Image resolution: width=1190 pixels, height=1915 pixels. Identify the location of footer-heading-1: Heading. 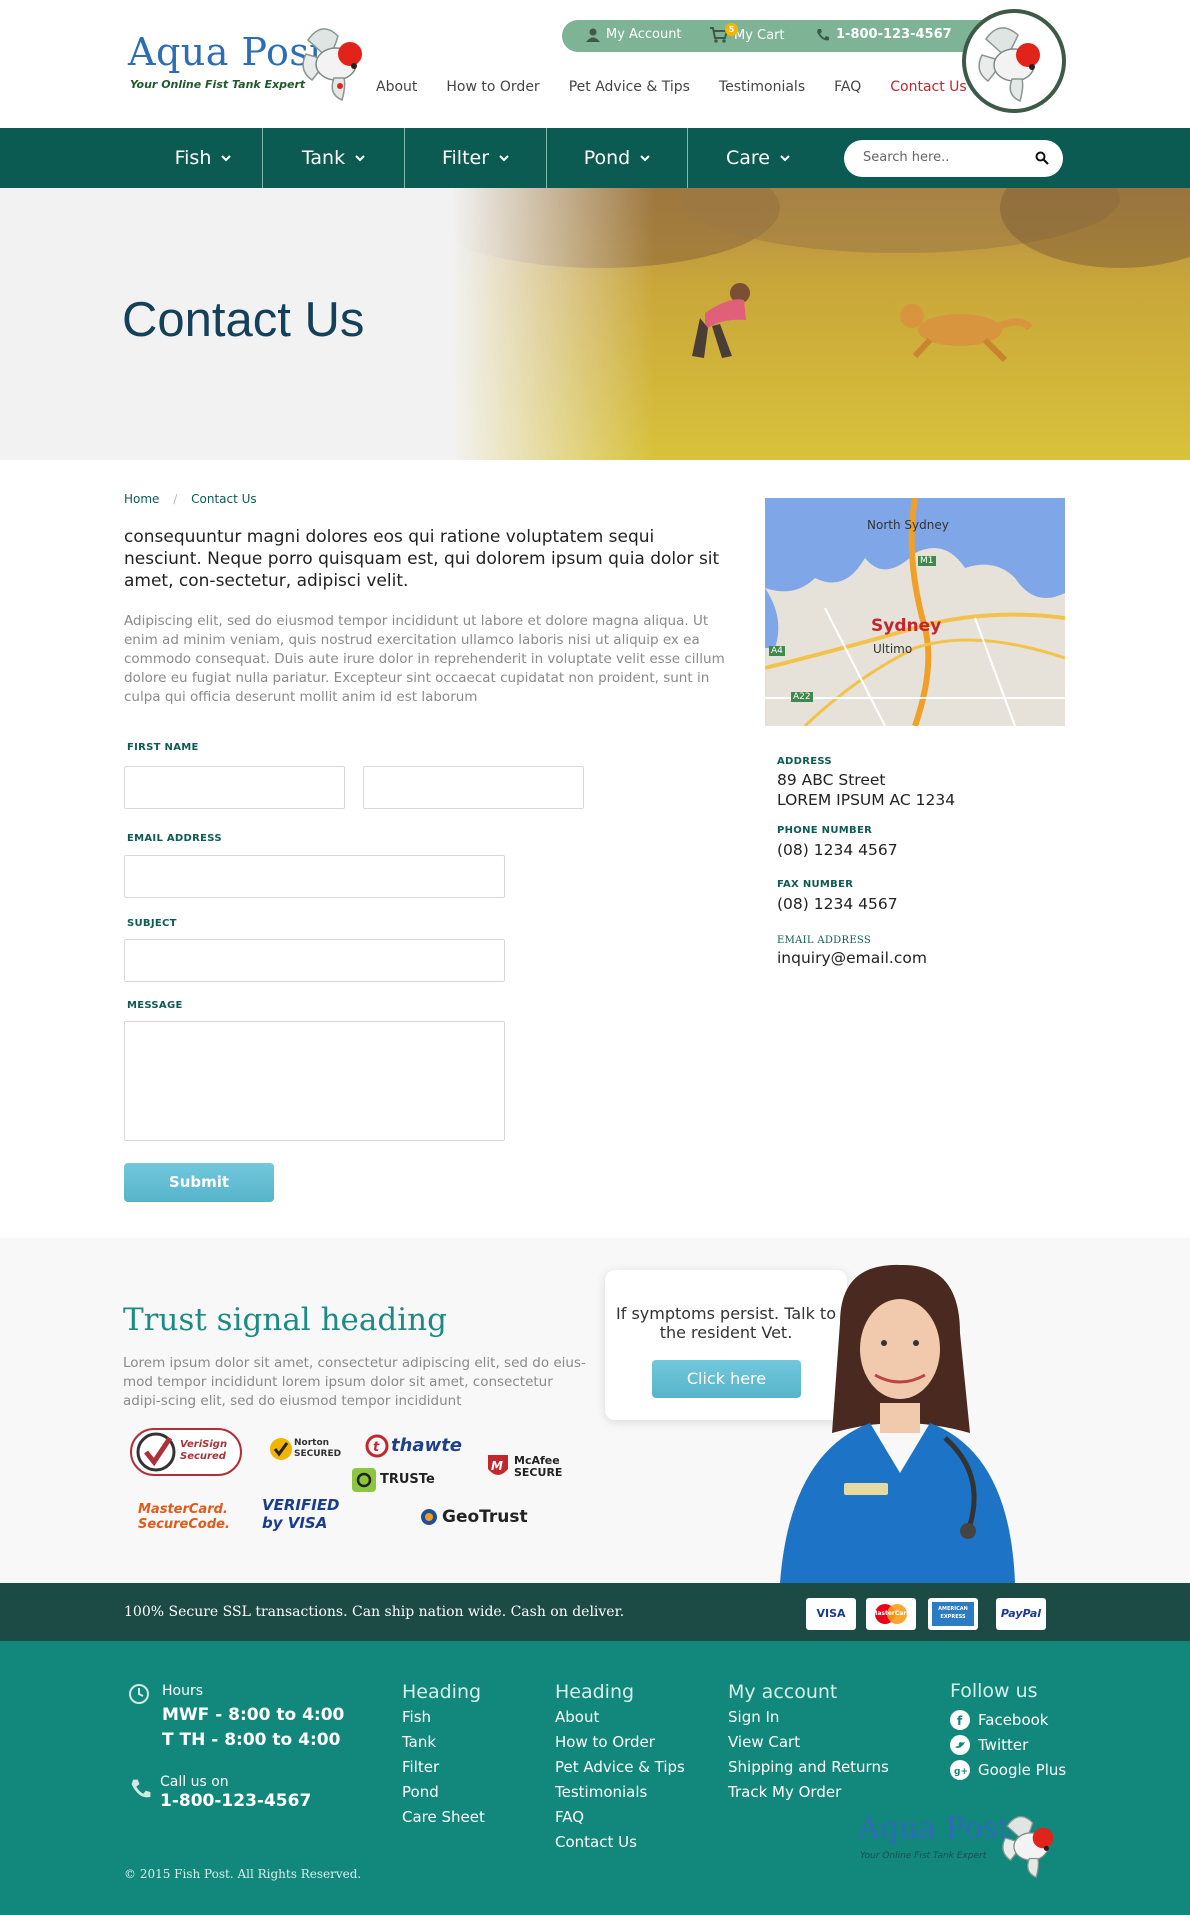
(442, 1692).